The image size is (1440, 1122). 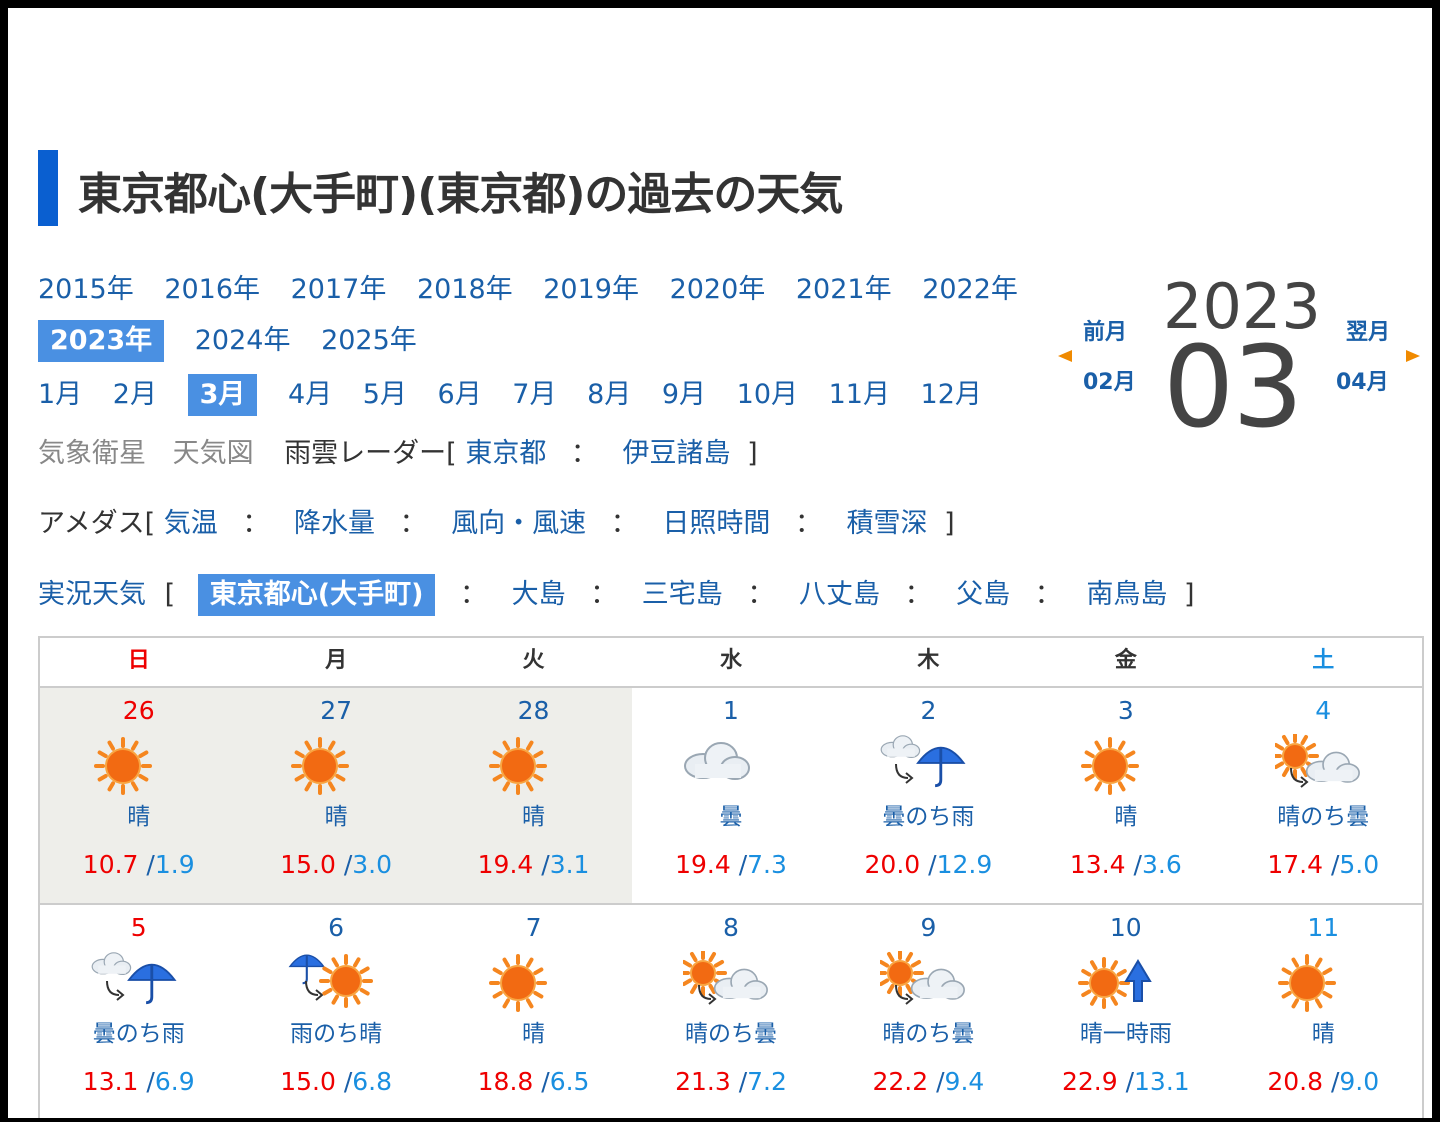 What do you see at coordinates (336, 795) in the screenshot?
I see `calendar-day: 27 晴 15.0 /3.0` at bounding box center [336, 795].